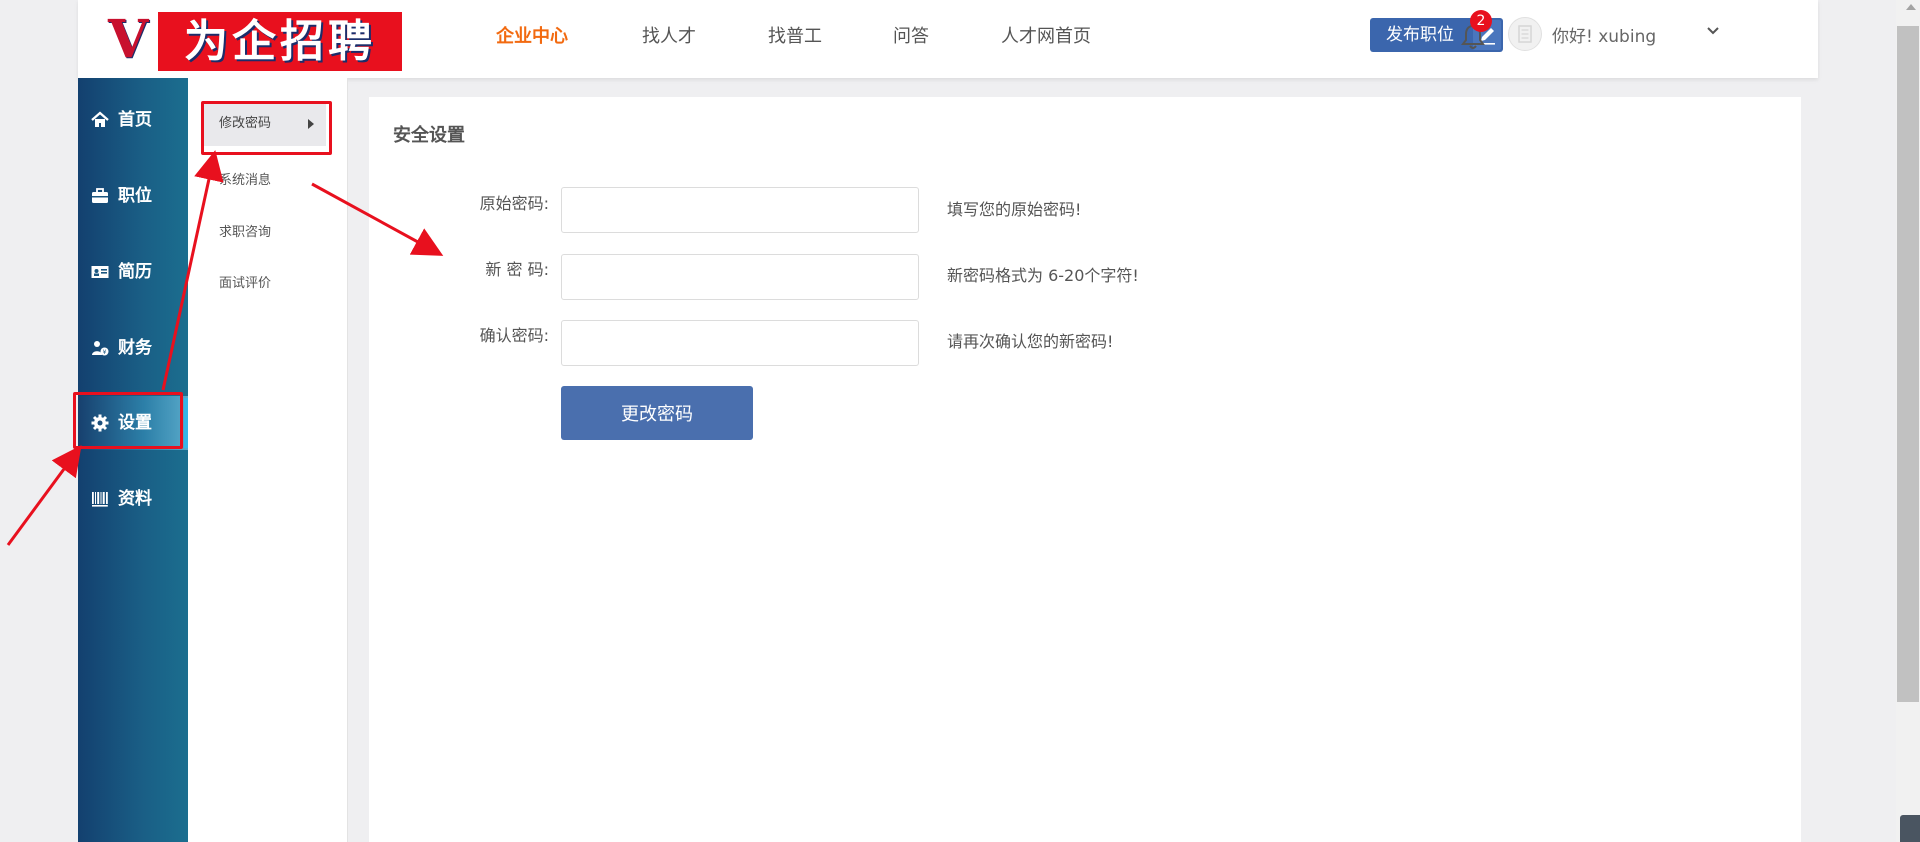 The height and width of the screenshot is (842, 1920). Describe the element at coordinates (740, 210) in the screenshot. I see `old-password-field` at that location.